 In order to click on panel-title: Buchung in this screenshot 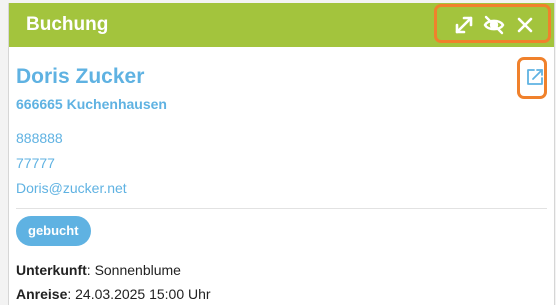, I will do `click(67, 24)`.